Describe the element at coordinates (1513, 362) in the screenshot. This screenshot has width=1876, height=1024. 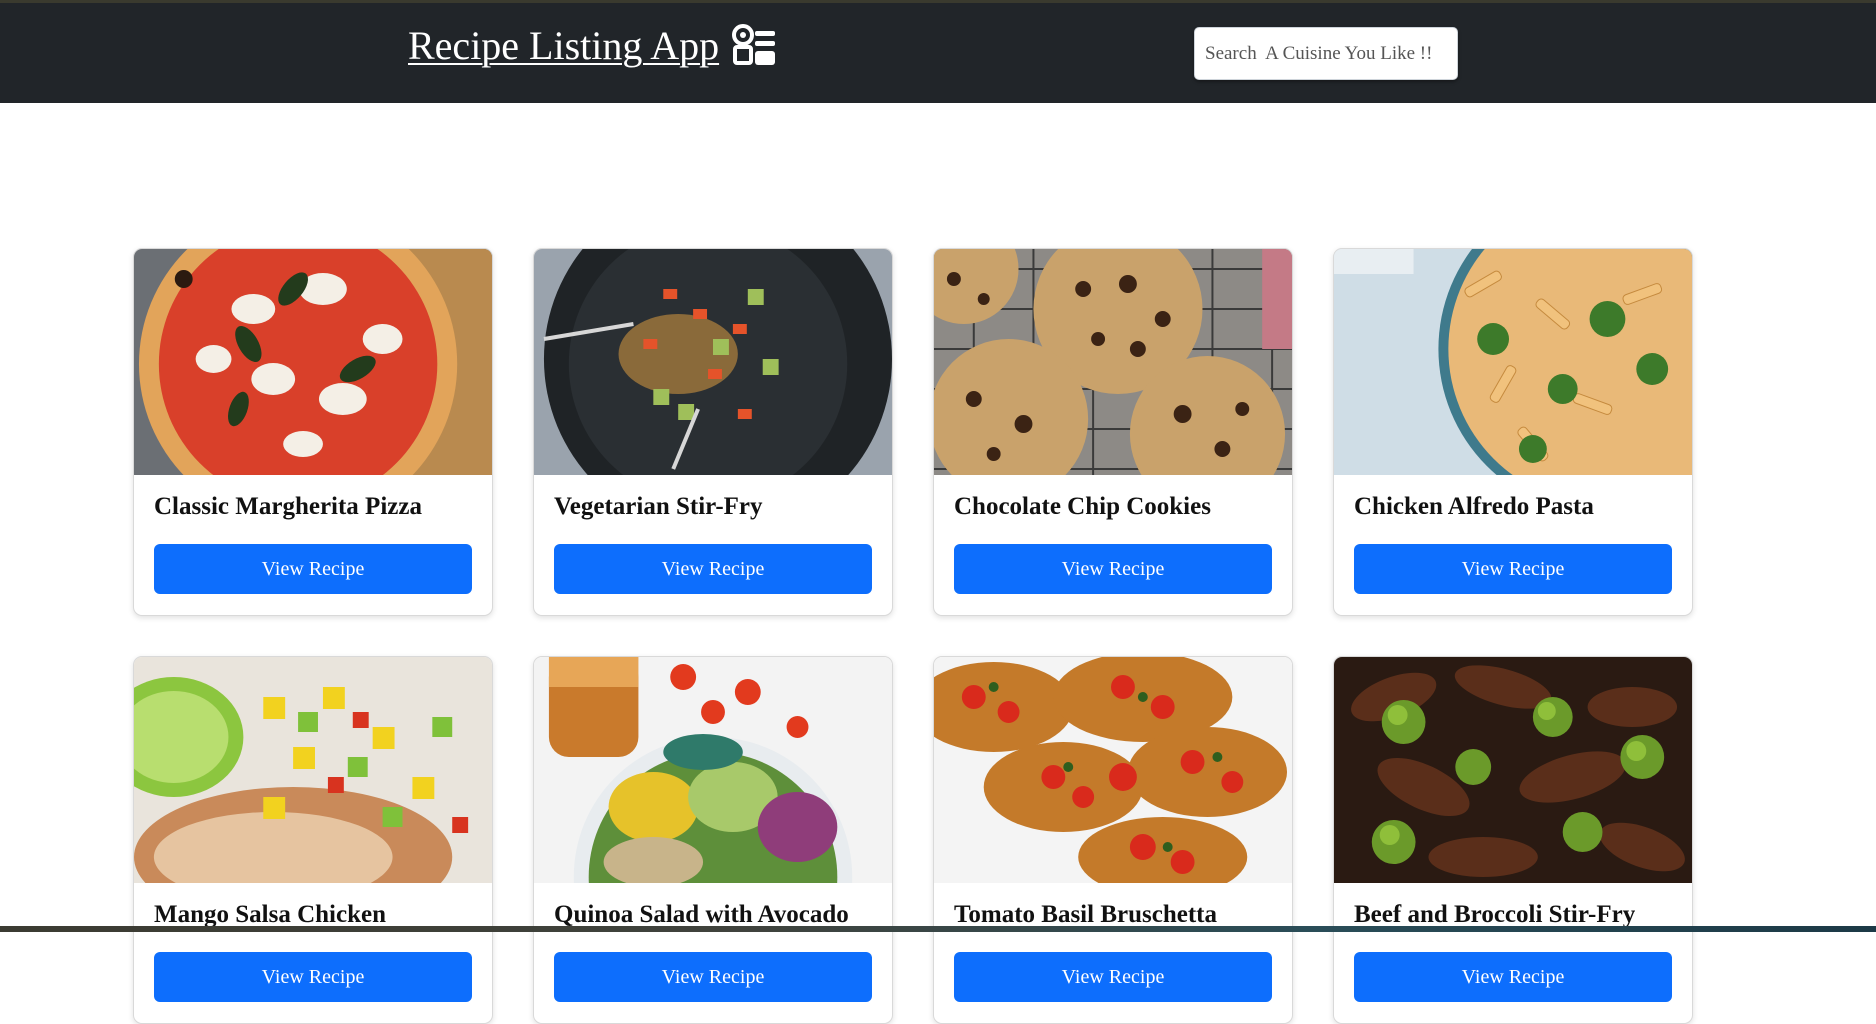
I see `pasta-image` at that location.